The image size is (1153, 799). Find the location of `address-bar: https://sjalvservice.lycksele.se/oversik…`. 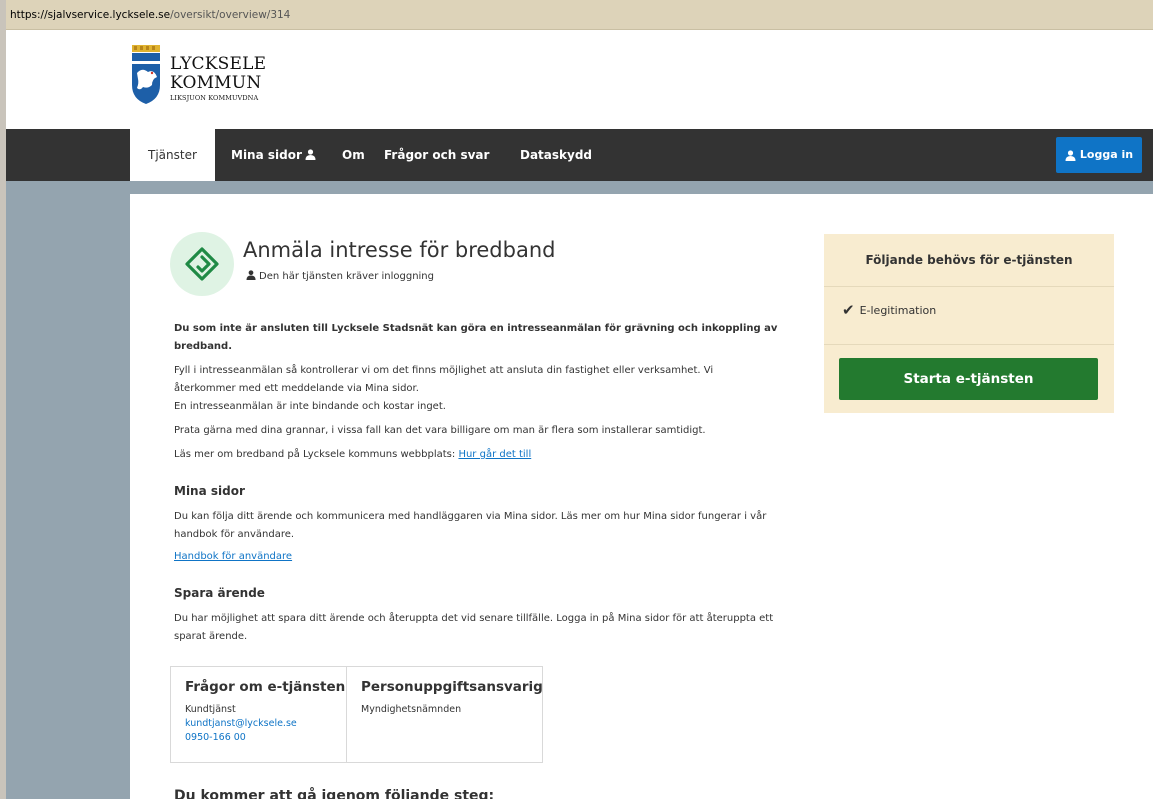

address-bar: https://sjalvservice.lycksele.se/oversik… is located at coordinates (579, 15).